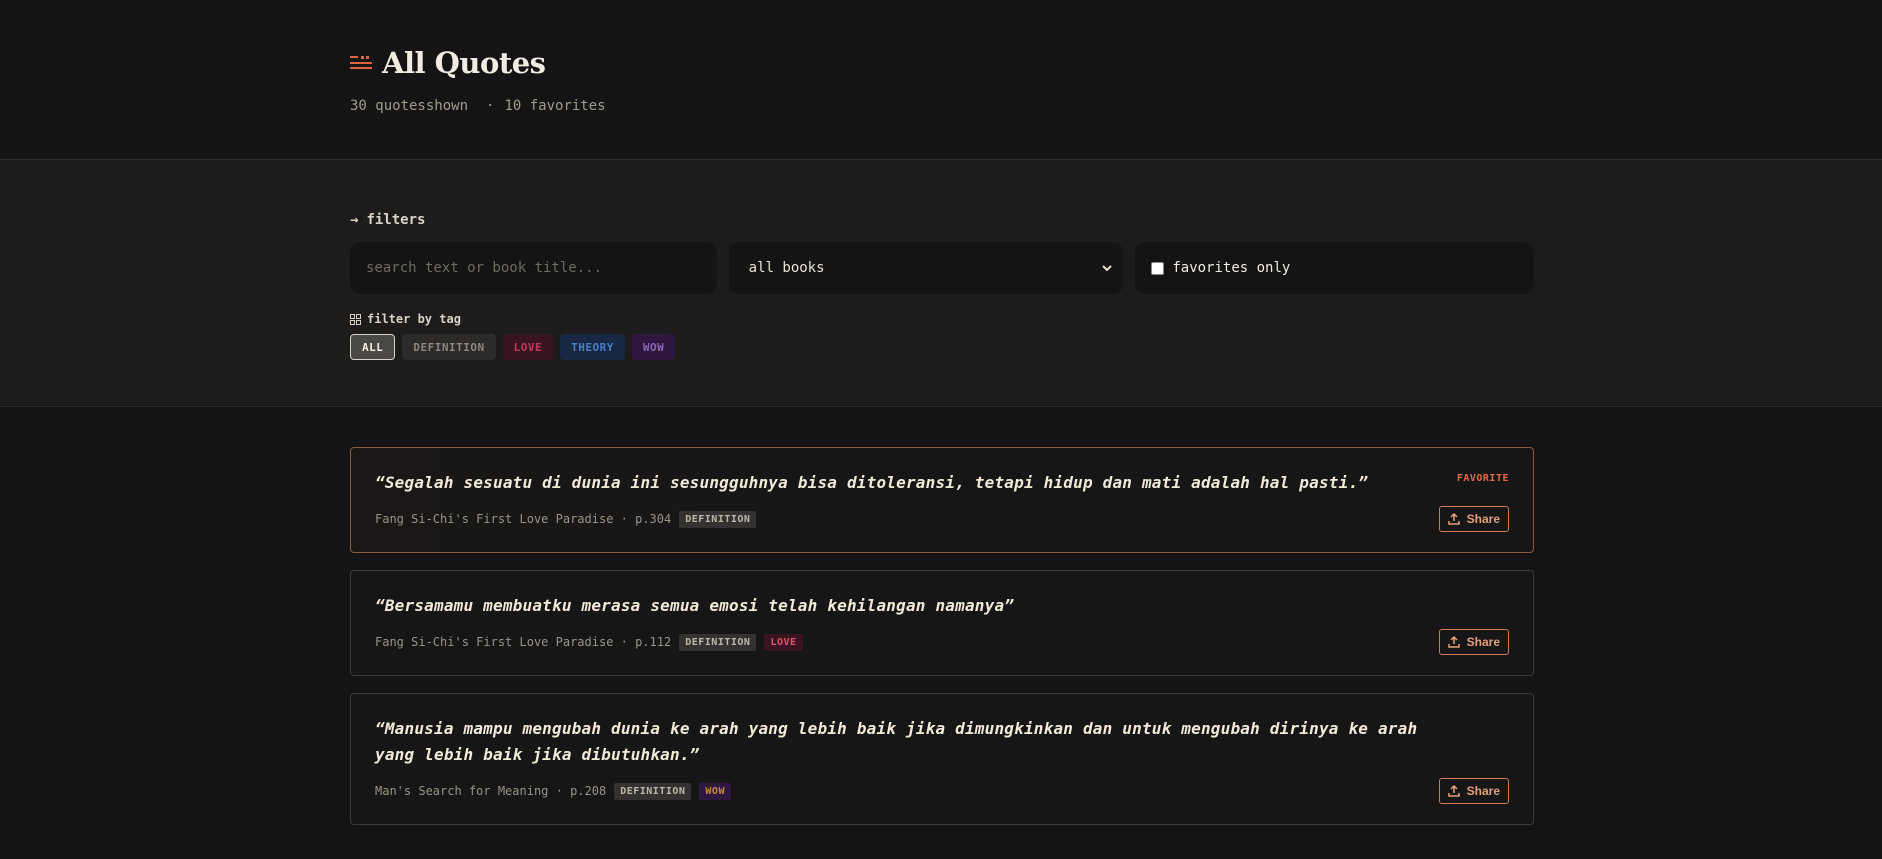 The width and height of the screenshot is (1882, 859). Describe the element at coordinates (1335, 268) in the screenshot. I see `favorites-only-toggle: favorites only` at that location.